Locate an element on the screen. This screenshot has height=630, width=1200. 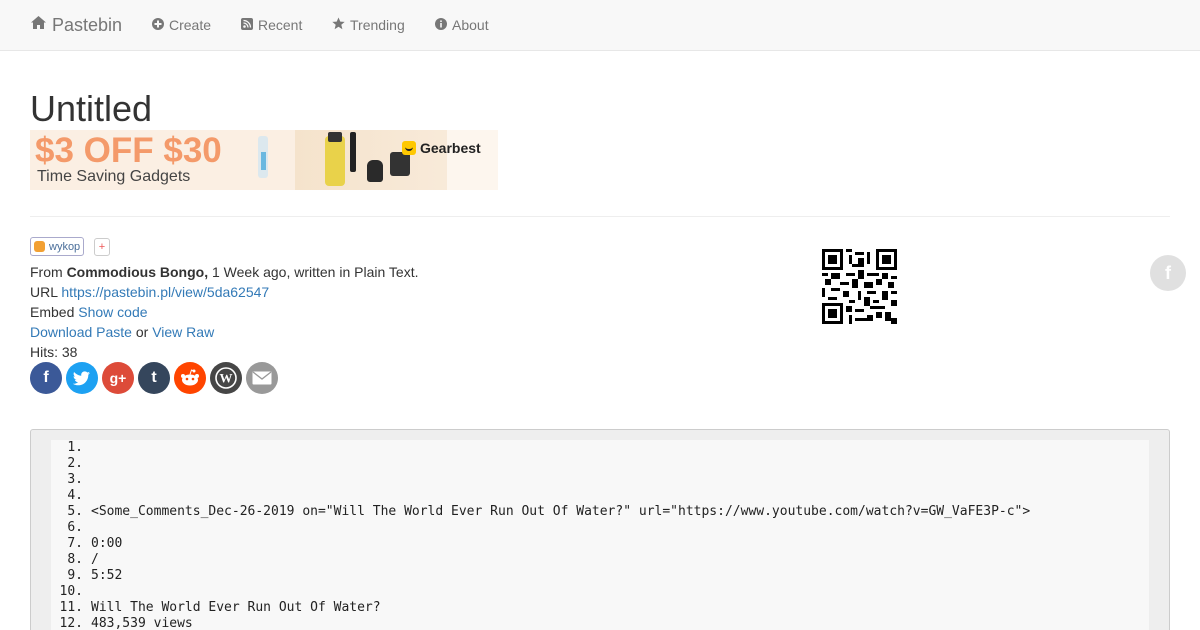
code-line: 6. is located at coordinates (67, 528).